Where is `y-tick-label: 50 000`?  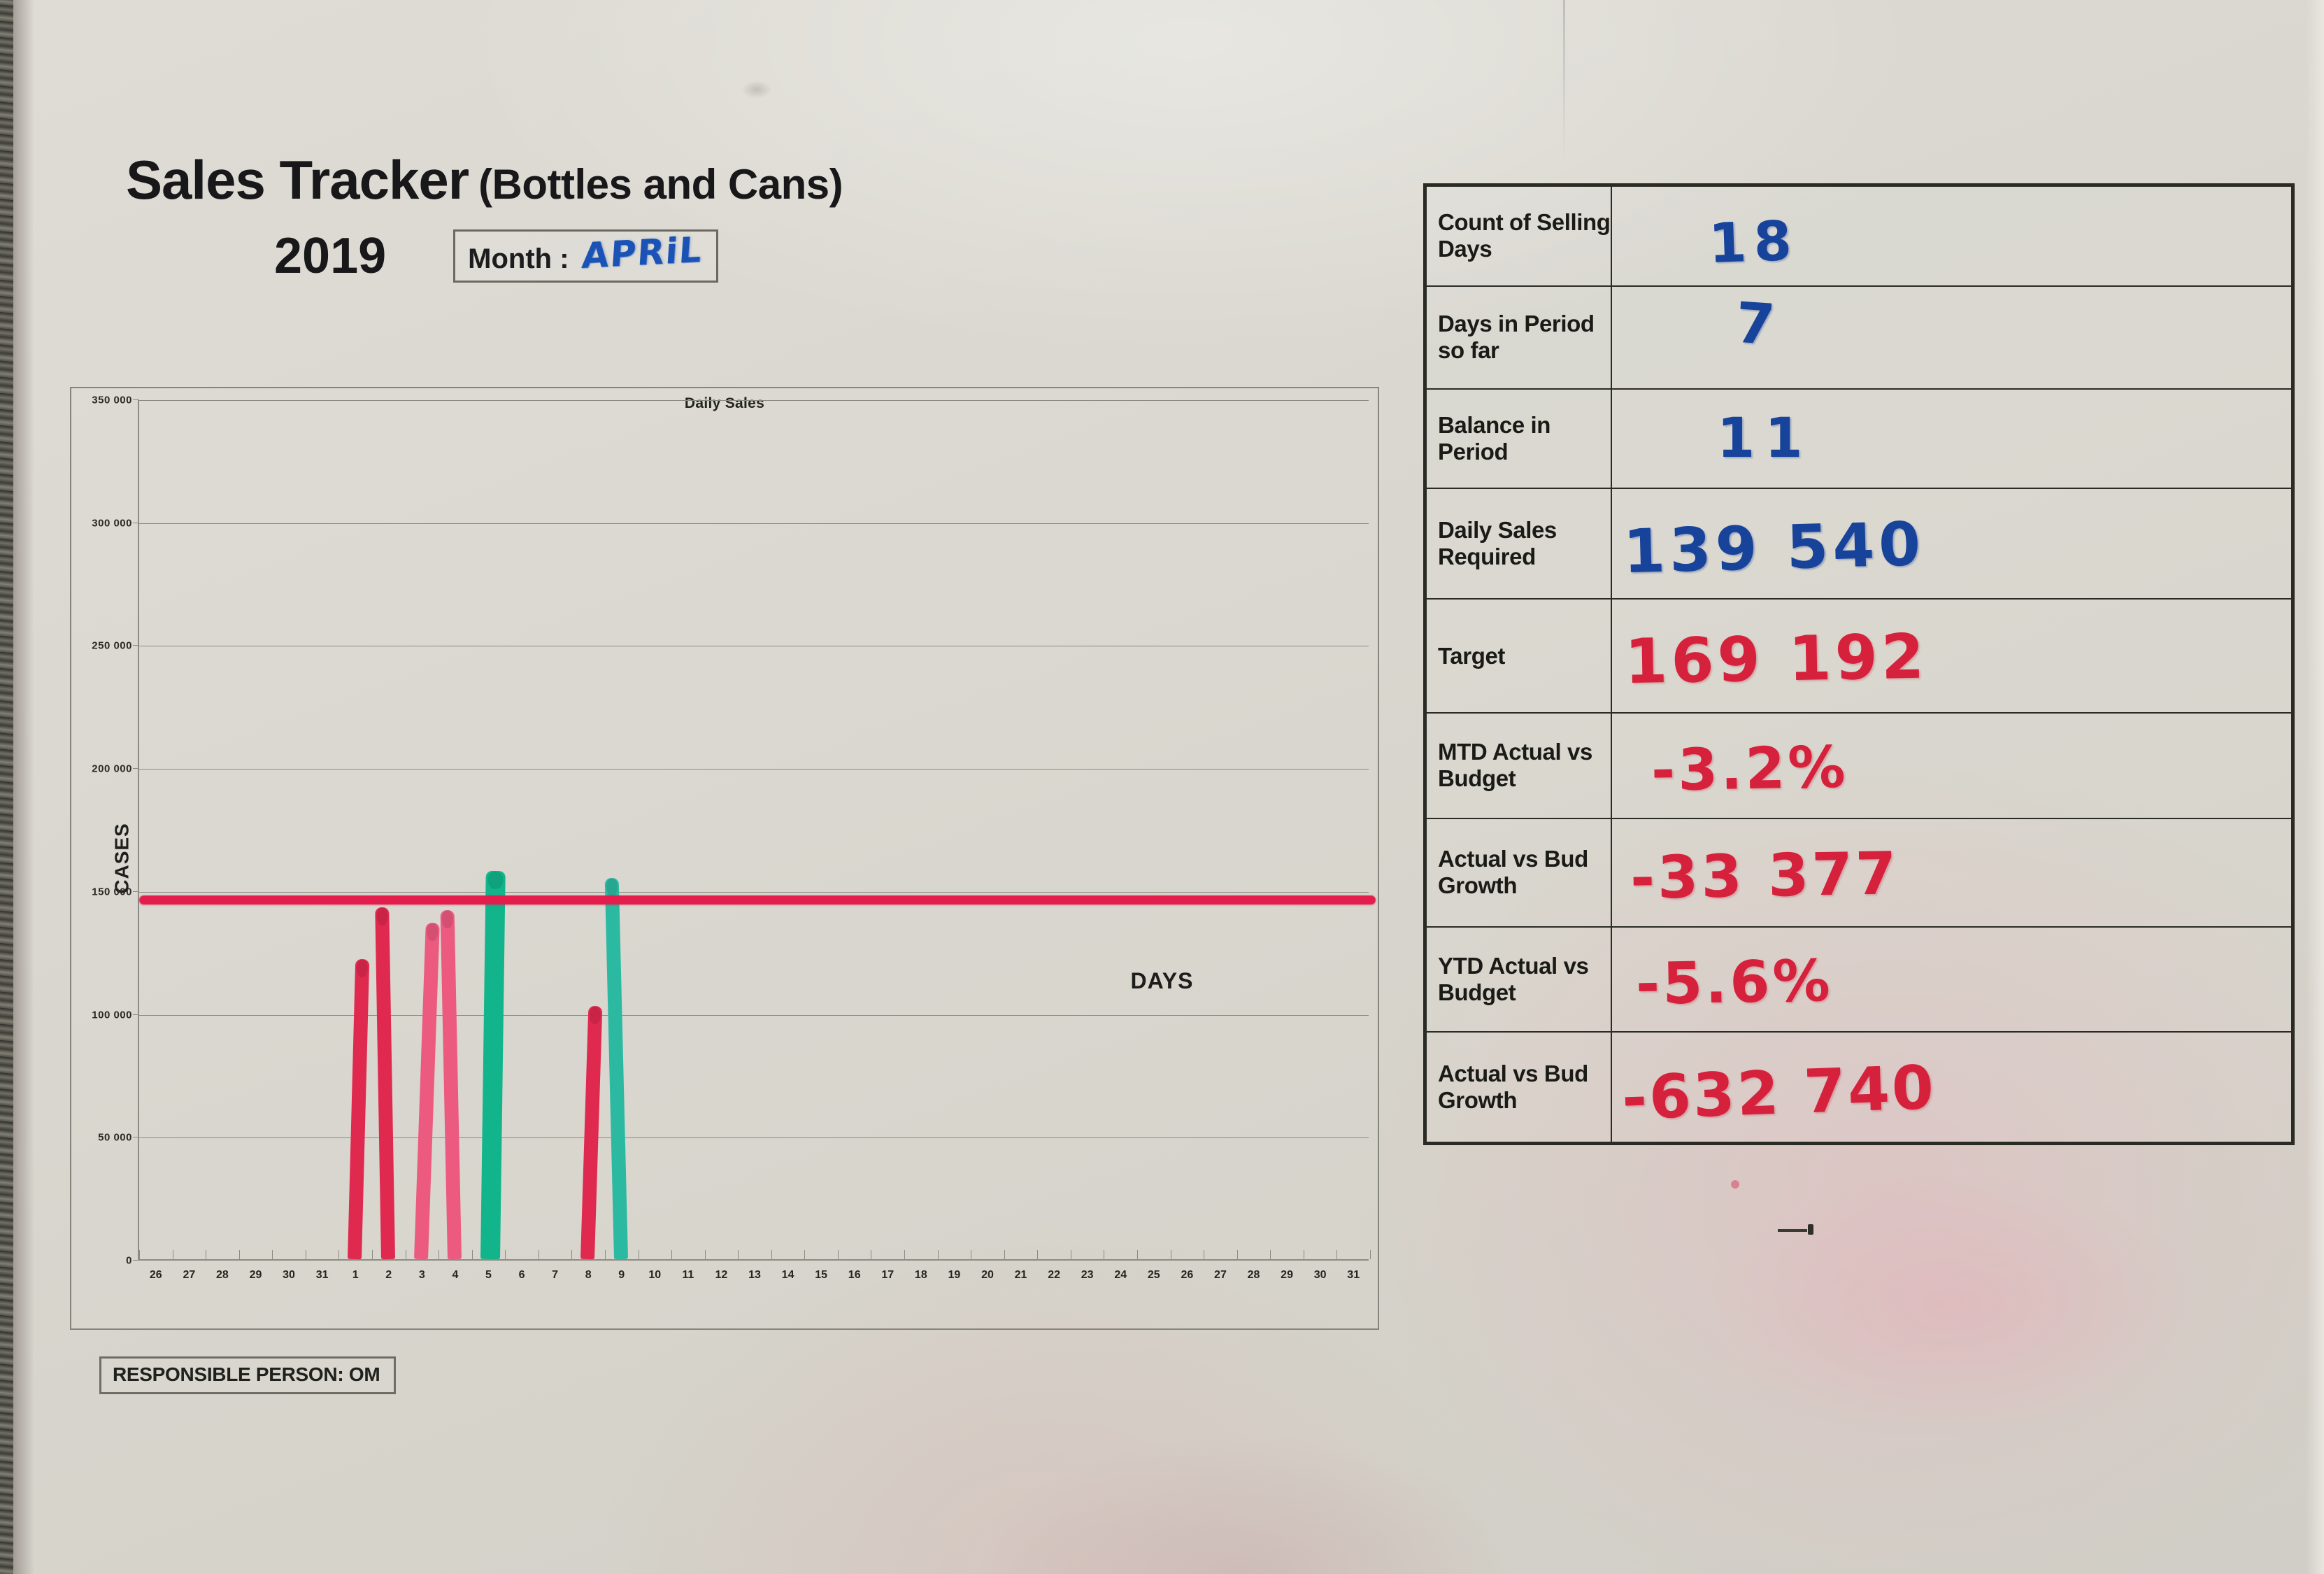
y-tick-label: 50 000 is located at coordinates (115, 1137).